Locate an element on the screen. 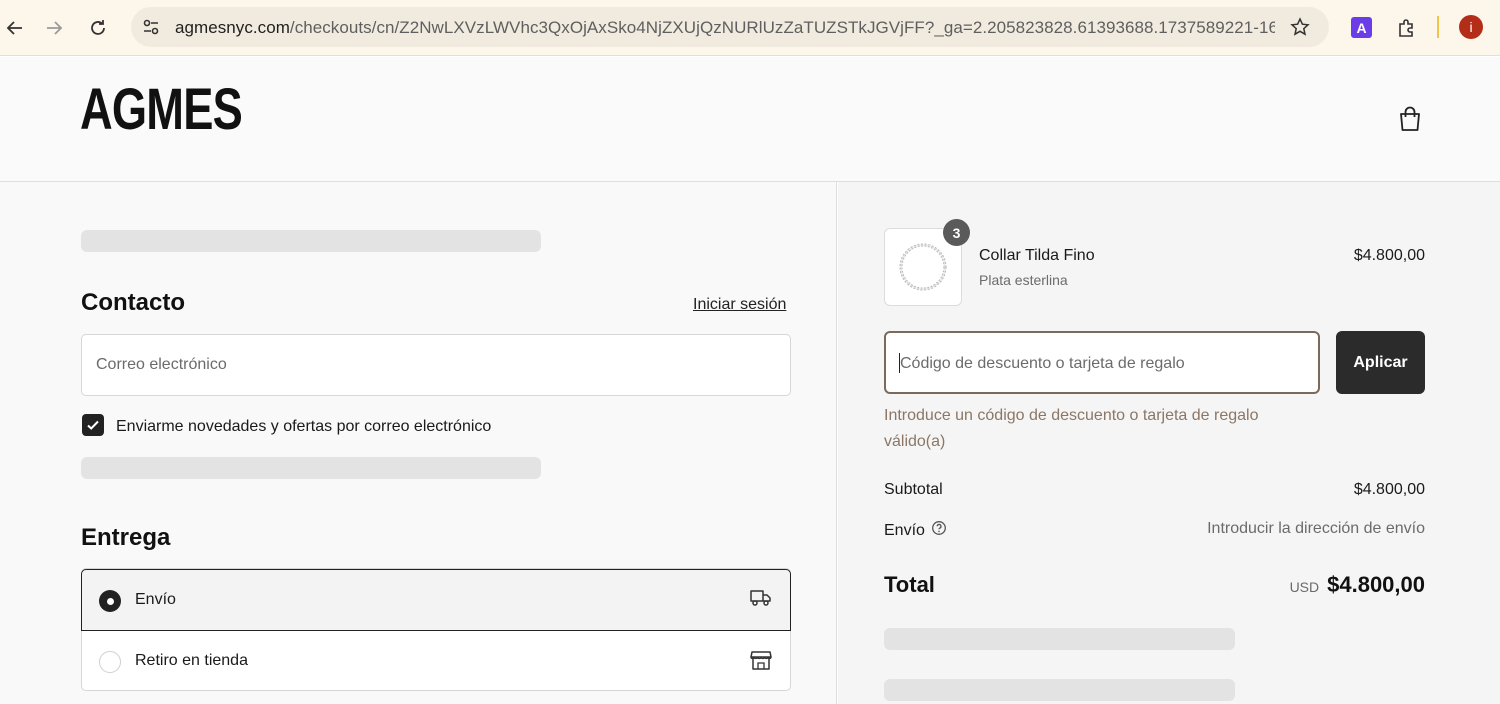 The height and width of the screenshot is (704, 1500). total-row: USD $4.800,00 is located at coordinates (1357, 585).